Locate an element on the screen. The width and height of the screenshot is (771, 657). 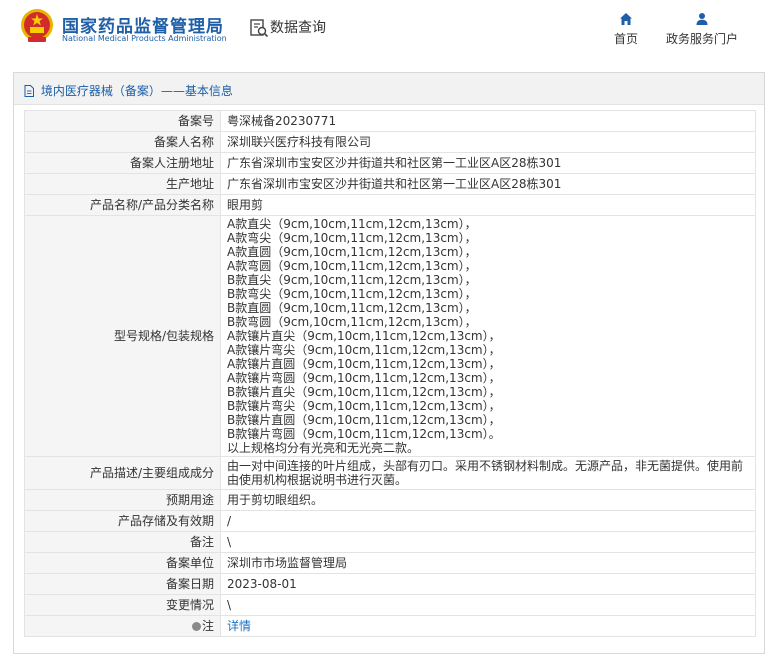
field-value: 用于剪切眼组织。 is located at coordinates (488, 500).